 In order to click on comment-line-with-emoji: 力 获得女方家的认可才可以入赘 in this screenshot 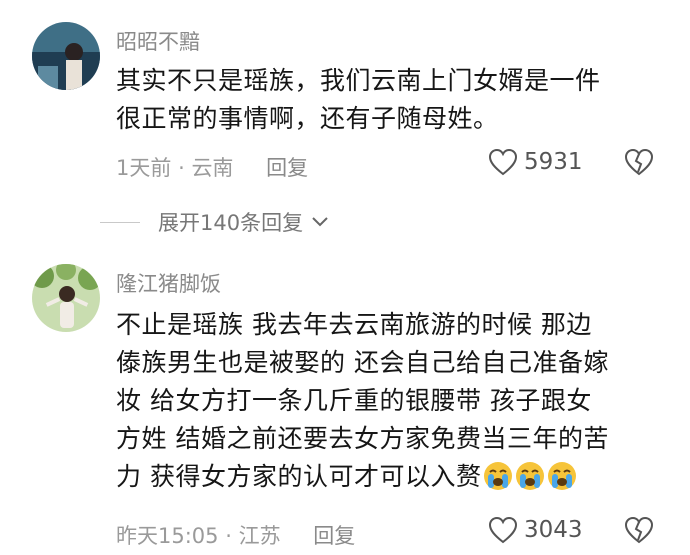, I will do `click(362, 477)`.